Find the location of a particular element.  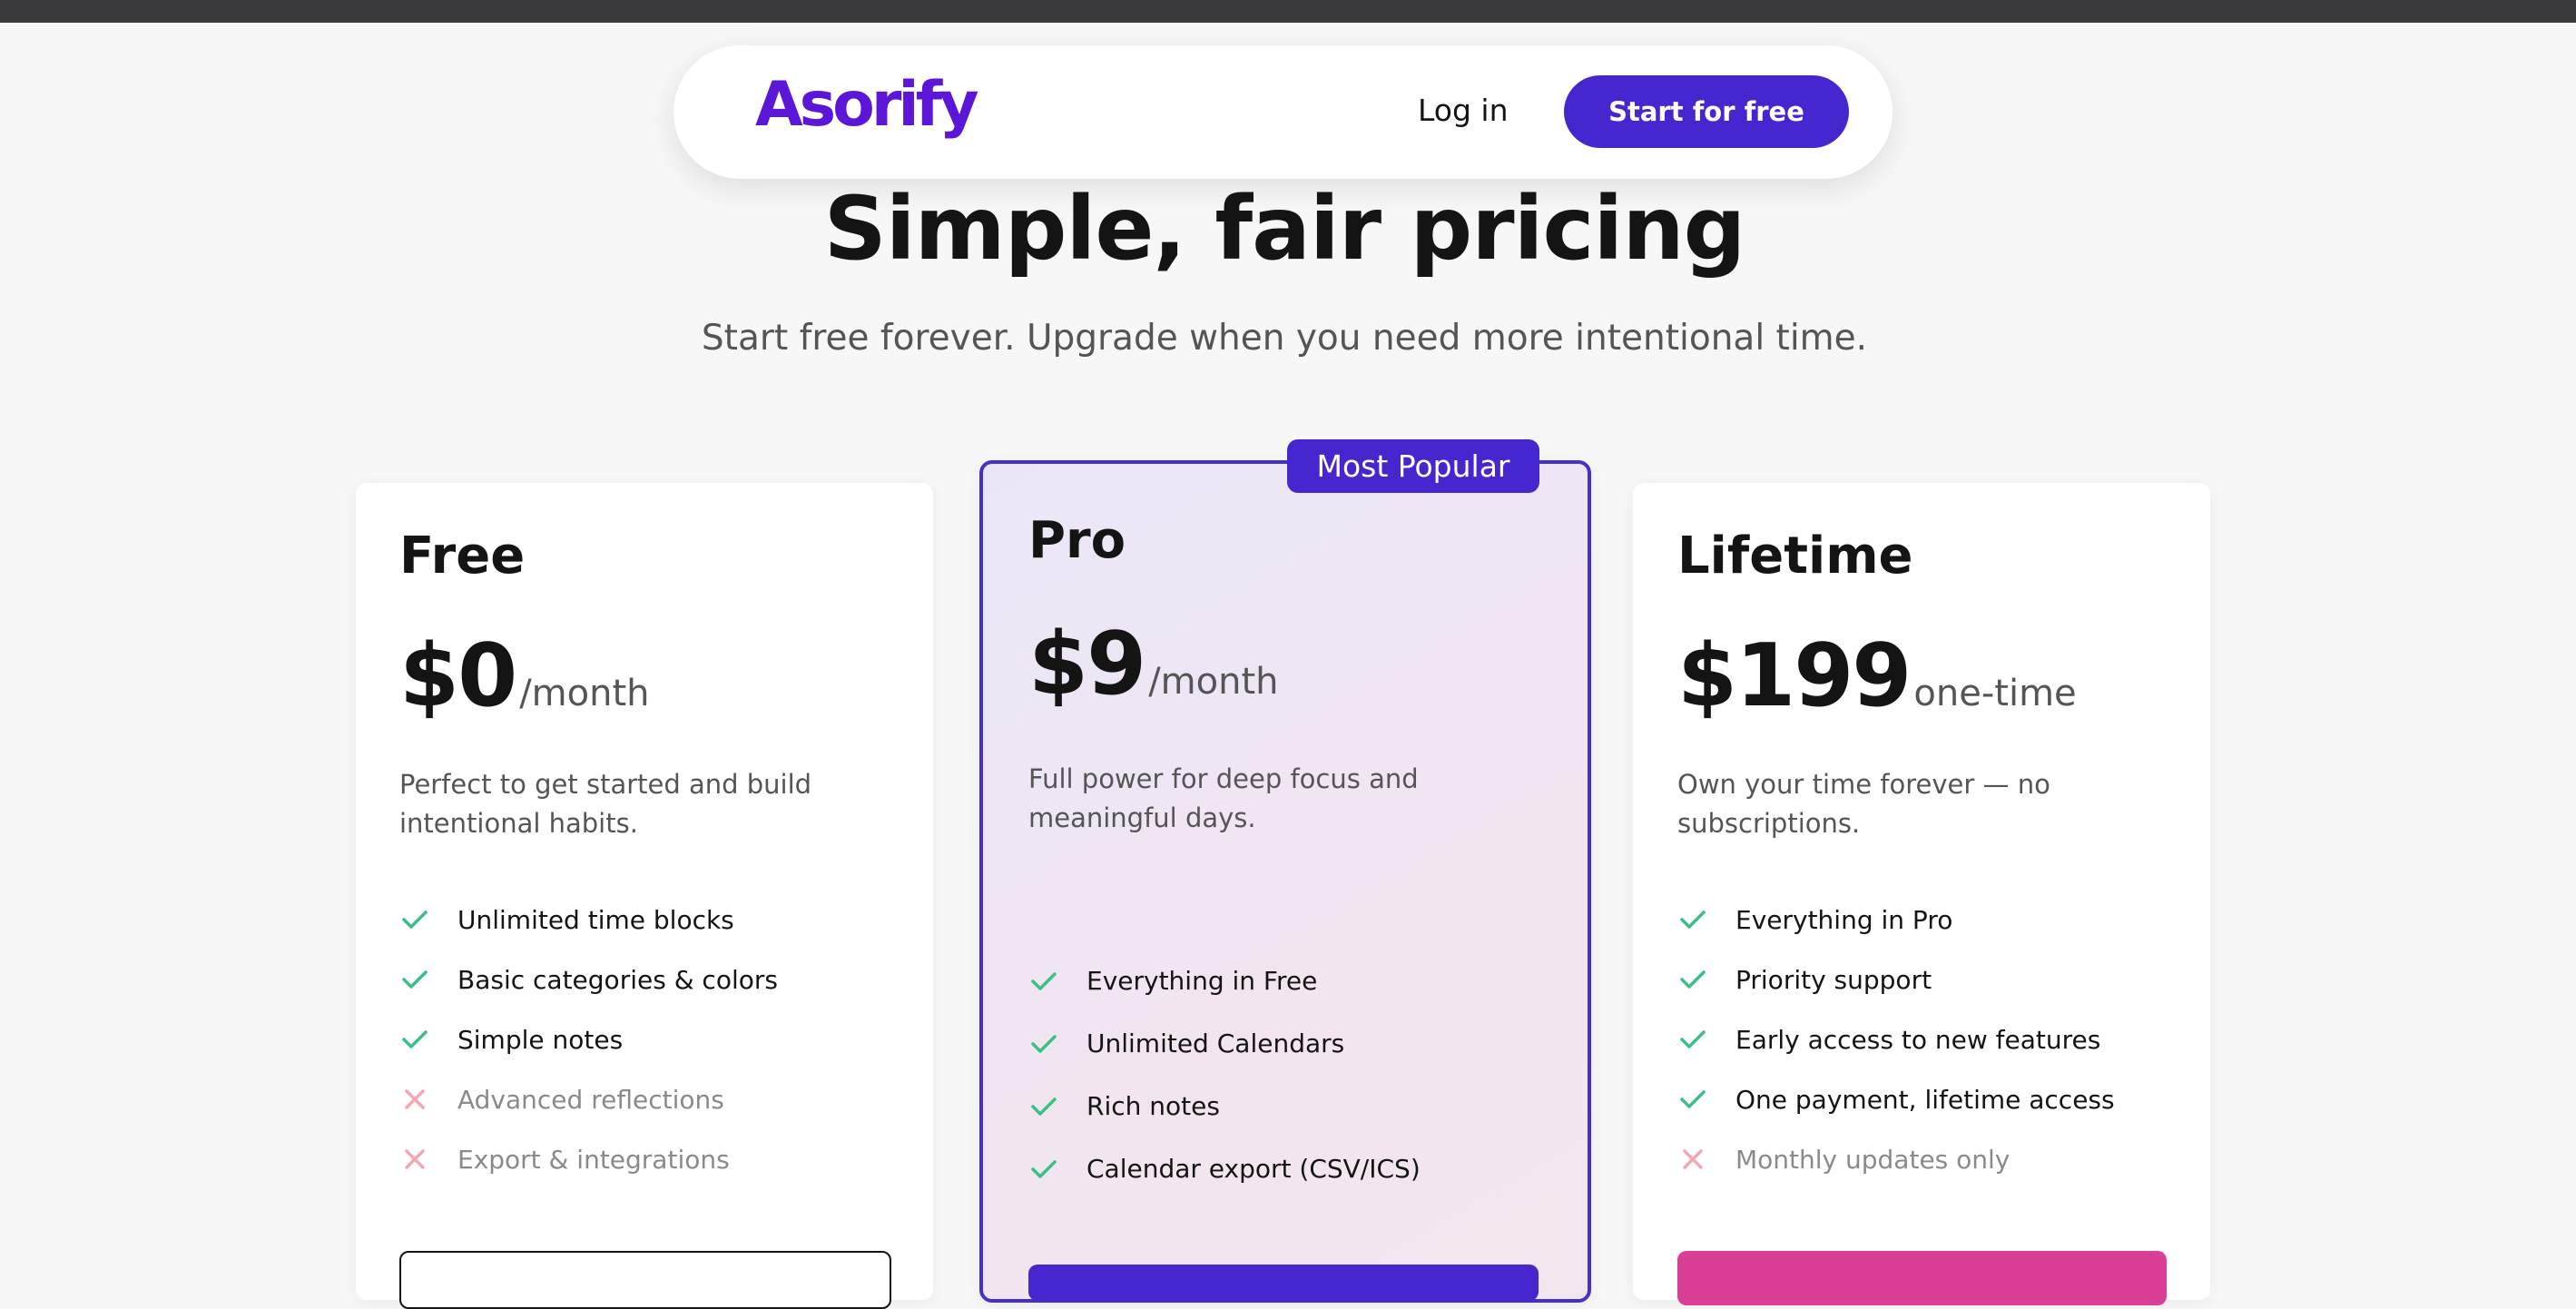

feature-text: Advanced reflections is located at coordinates (590, 1099).